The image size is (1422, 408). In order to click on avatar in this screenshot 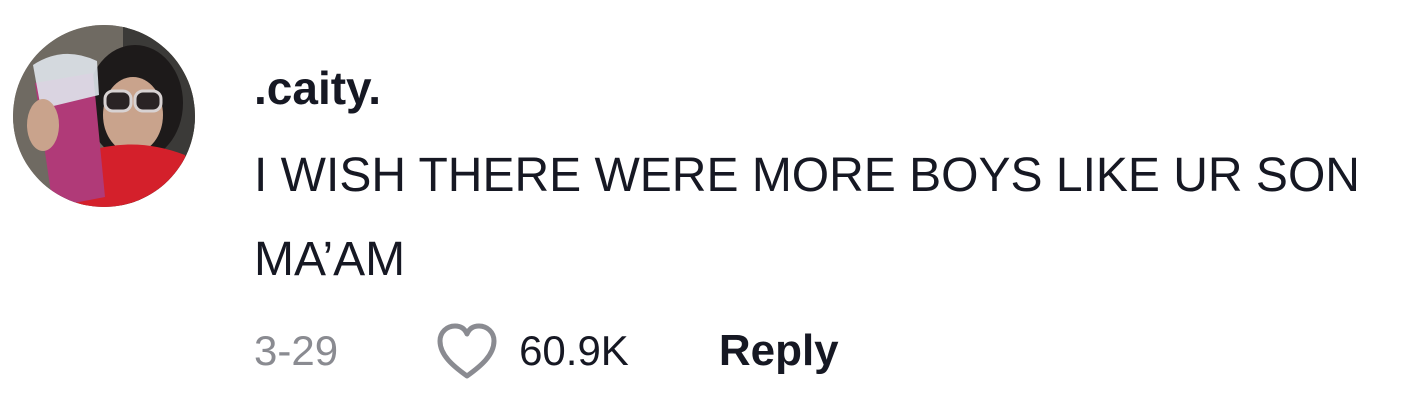, I will do `click(104, 116)`.